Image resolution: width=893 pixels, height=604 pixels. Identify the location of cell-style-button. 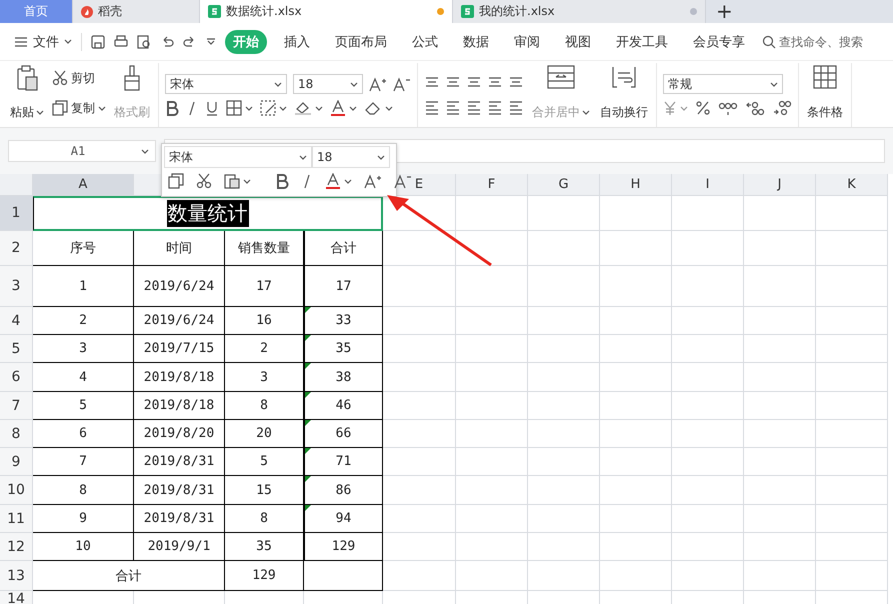
(273, 108).